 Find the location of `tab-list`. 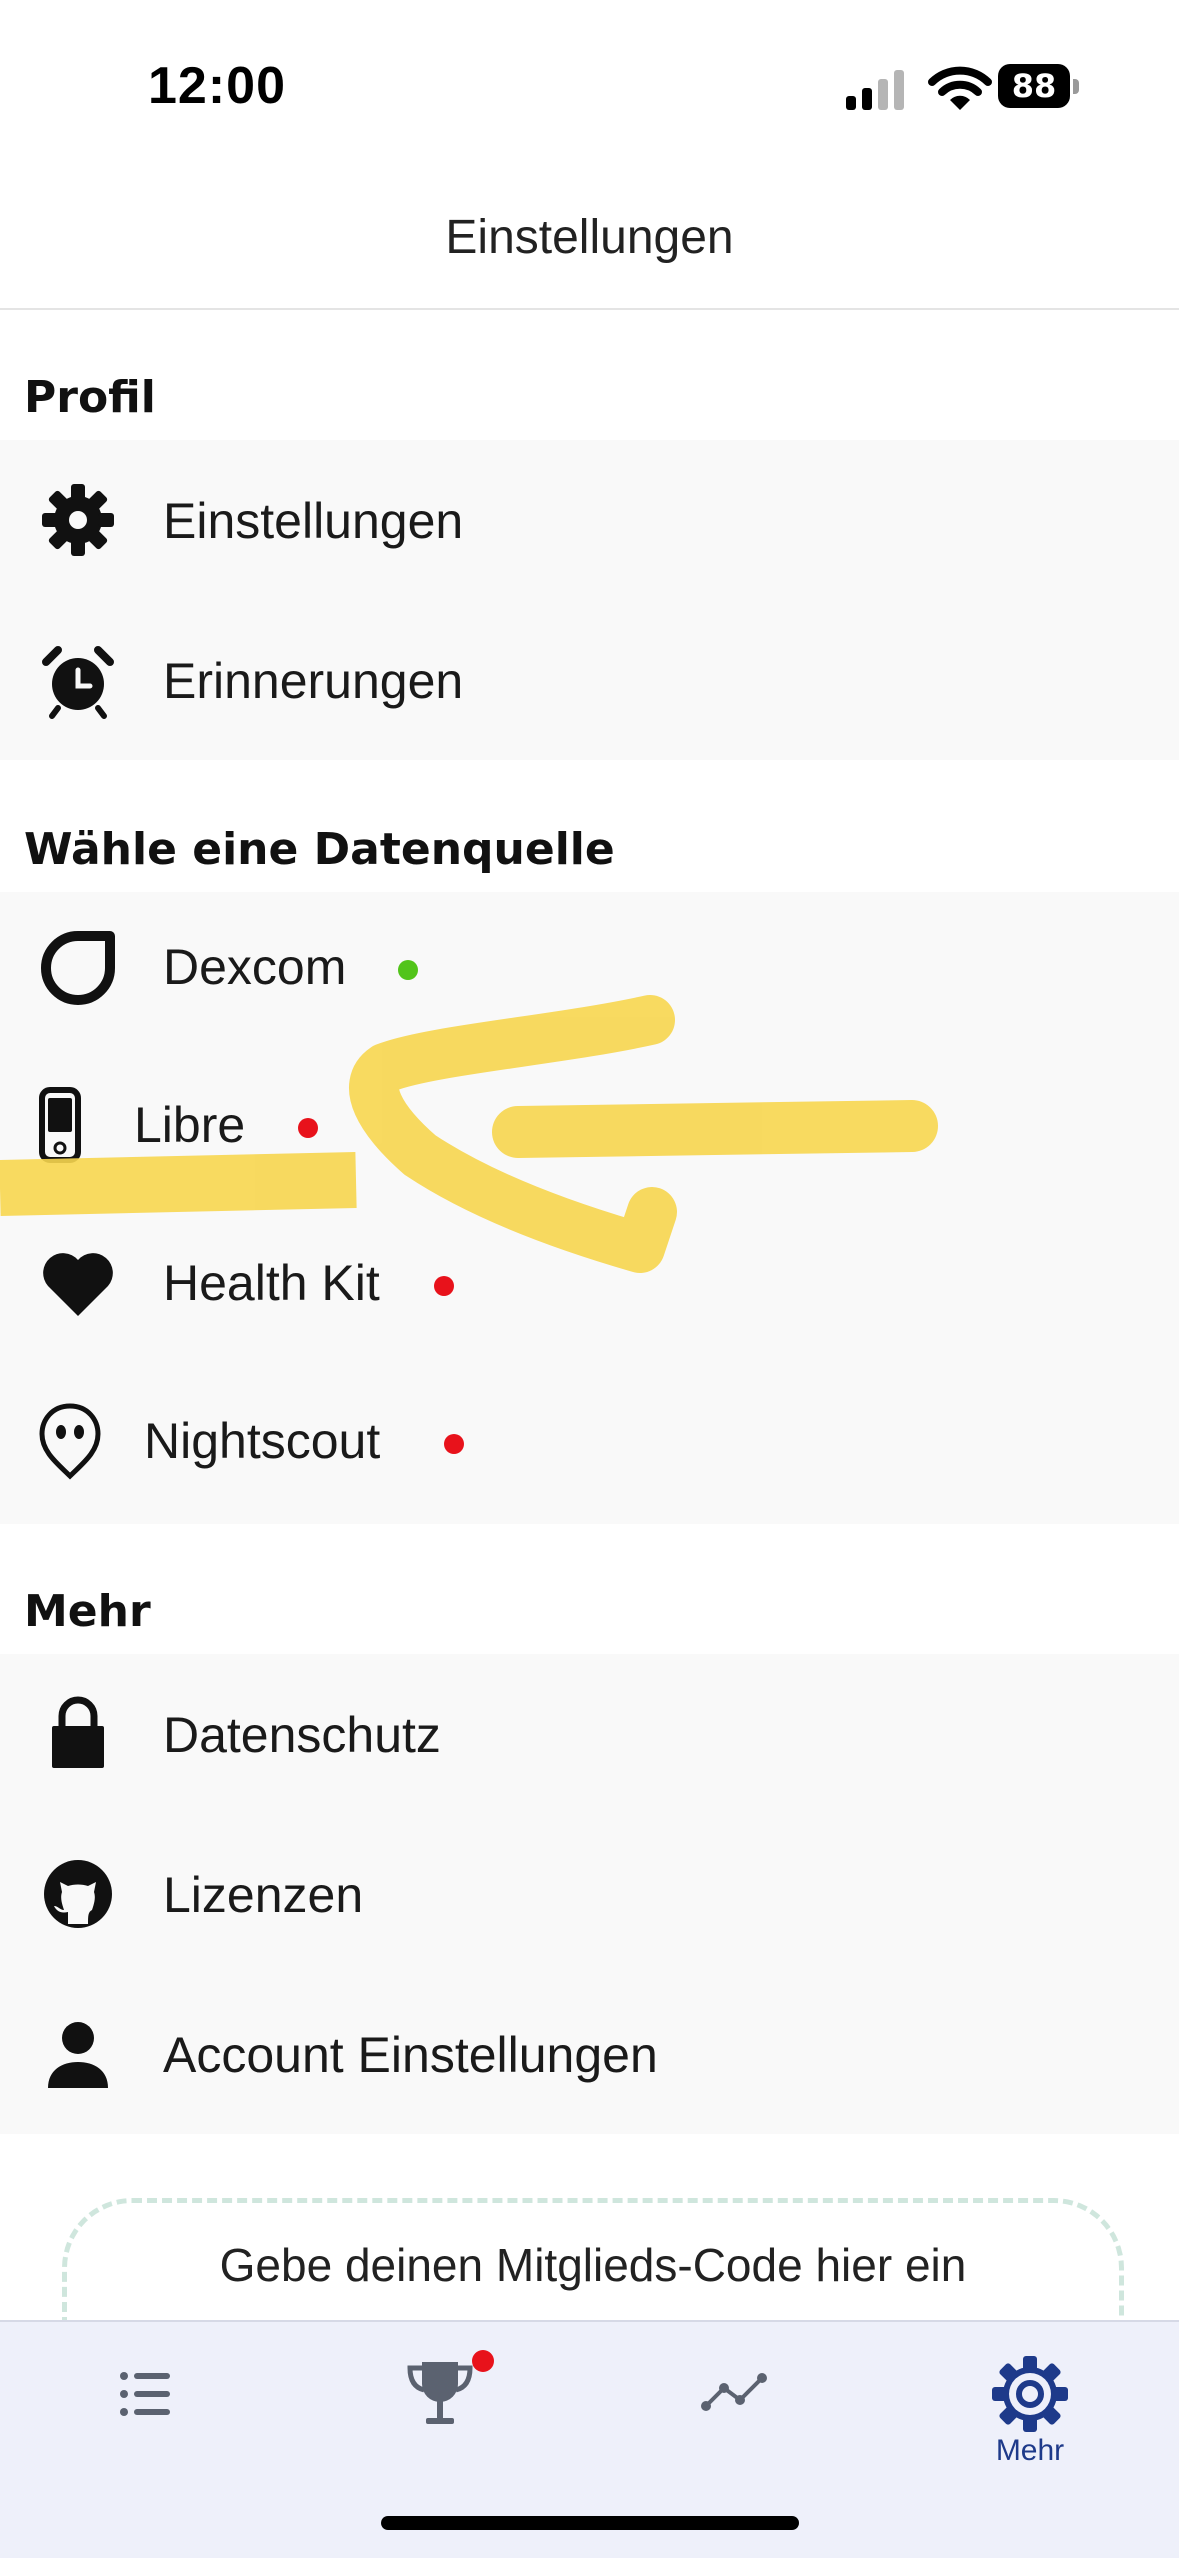

tab-list is located at coordinates (146, 2414).